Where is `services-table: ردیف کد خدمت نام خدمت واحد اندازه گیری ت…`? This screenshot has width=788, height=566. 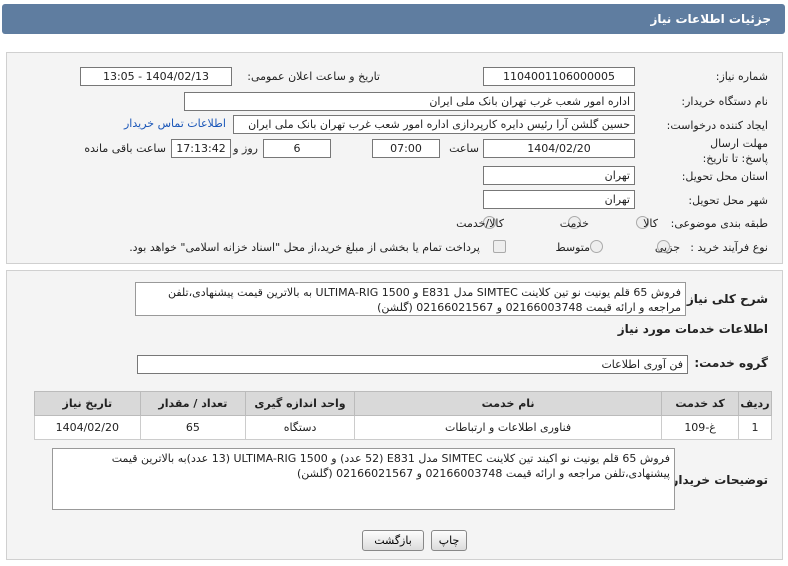
services-table: ردیف کد خدمت نام خدمت واحد اندازه گیری ت… is located at coordinates (403, 415).